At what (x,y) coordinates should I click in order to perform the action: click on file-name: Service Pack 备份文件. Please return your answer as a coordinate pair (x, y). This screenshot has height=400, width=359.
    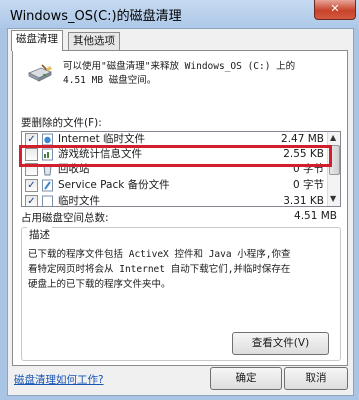
    Looking at the image, I should click on (114, 185).